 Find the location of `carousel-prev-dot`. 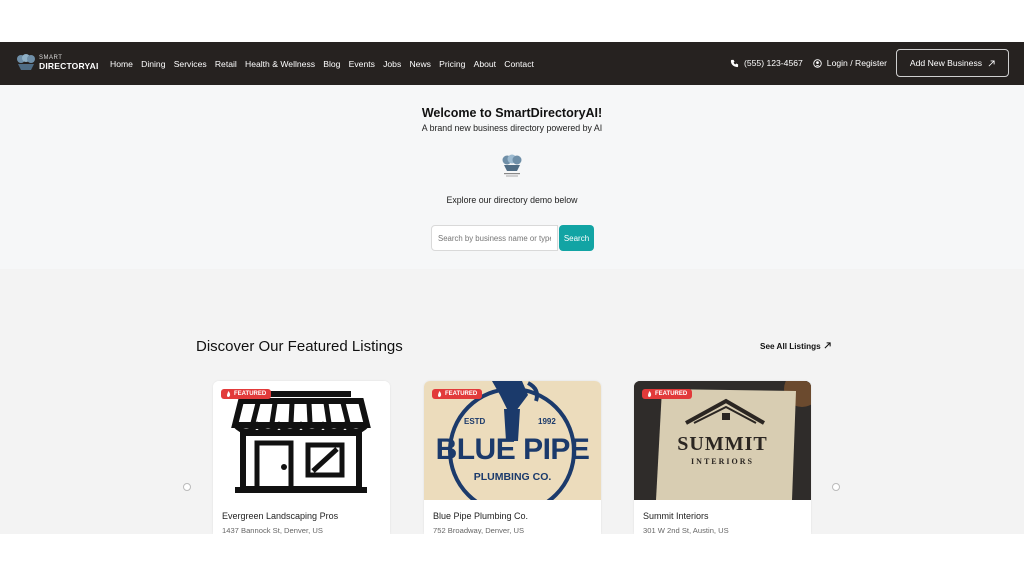

carousel-prev-dot is located at coordinates (187, 487).